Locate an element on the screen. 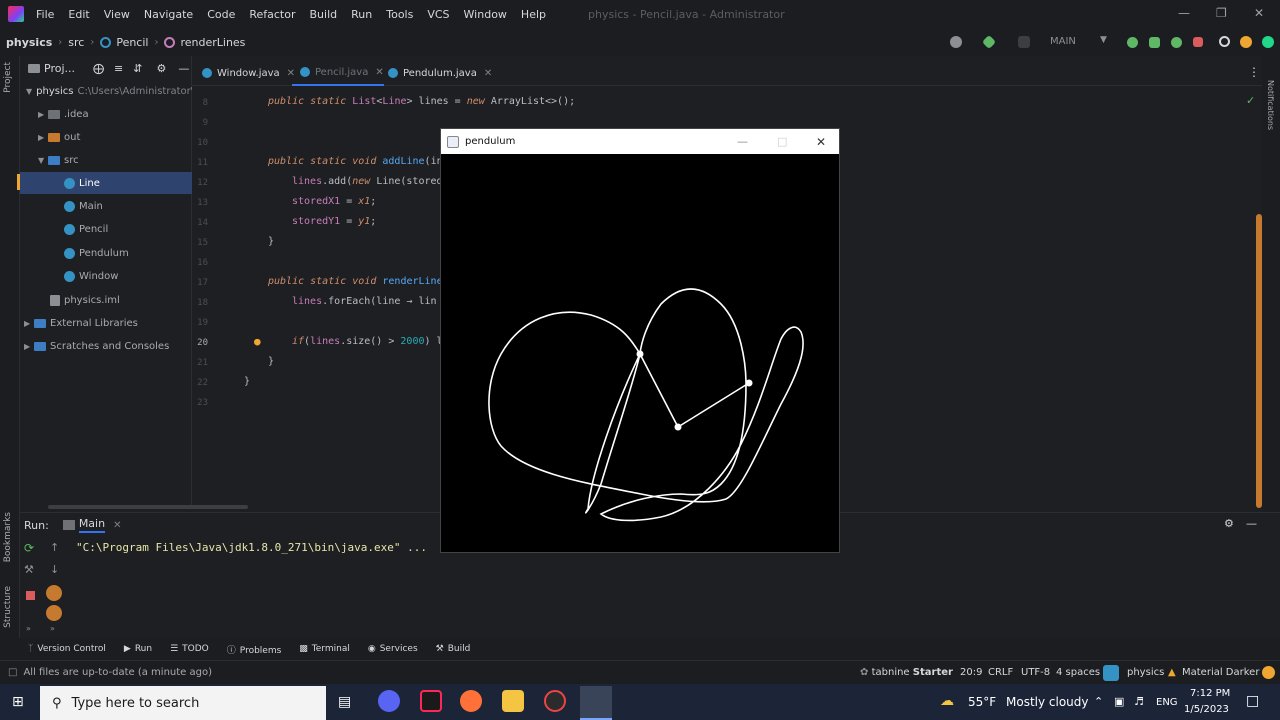 The height and width of the screenshot is (720, 1280). menu-run: Run is located at coordinates (361, 14).